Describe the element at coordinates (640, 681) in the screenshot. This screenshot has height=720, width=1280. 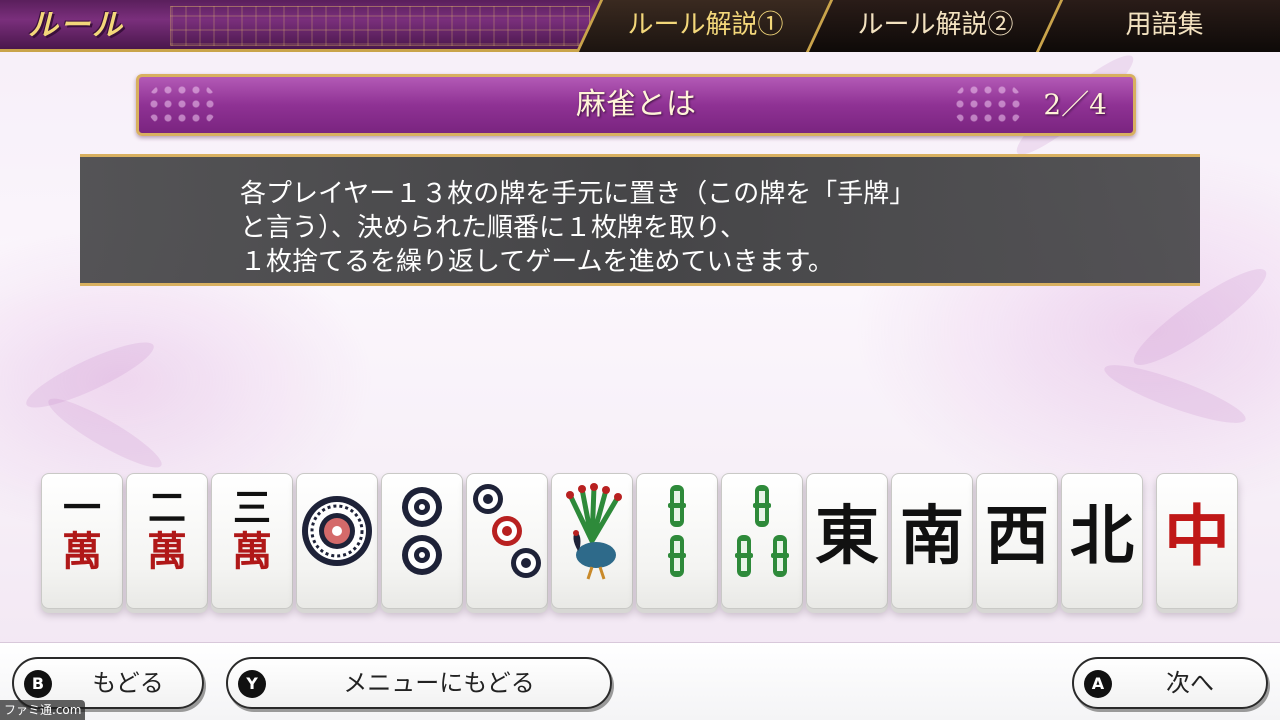
I see `bottom-button-bar: B もどる Y メニューにもどる A 次へ` at that location.